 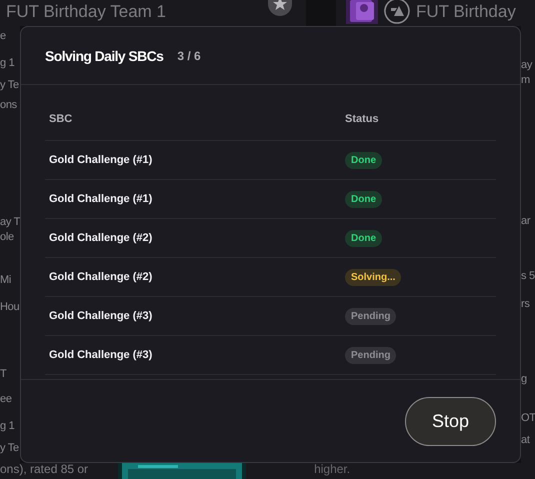 I want to click on column-header: Status, so click(x=362, y=118).